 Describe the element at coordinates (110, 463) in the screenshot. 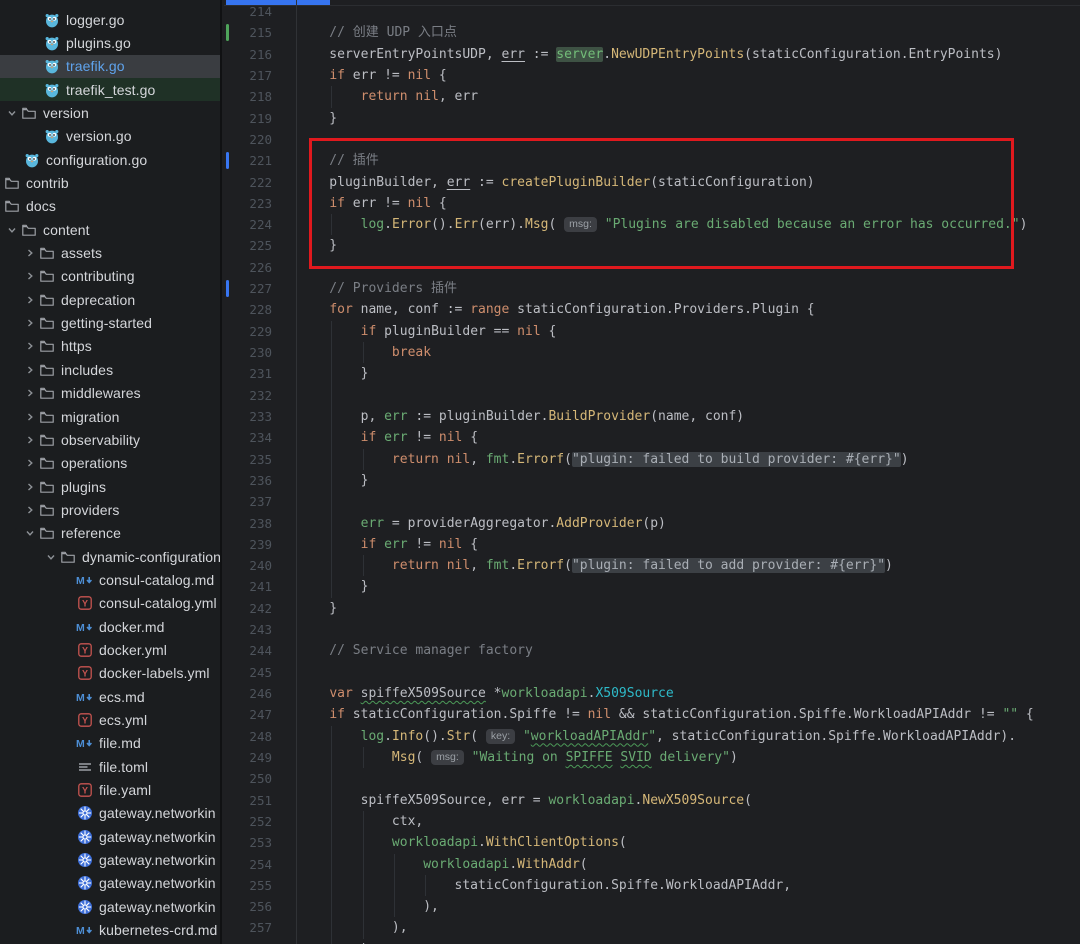

I see `tree-item-operations: operations` at that location.